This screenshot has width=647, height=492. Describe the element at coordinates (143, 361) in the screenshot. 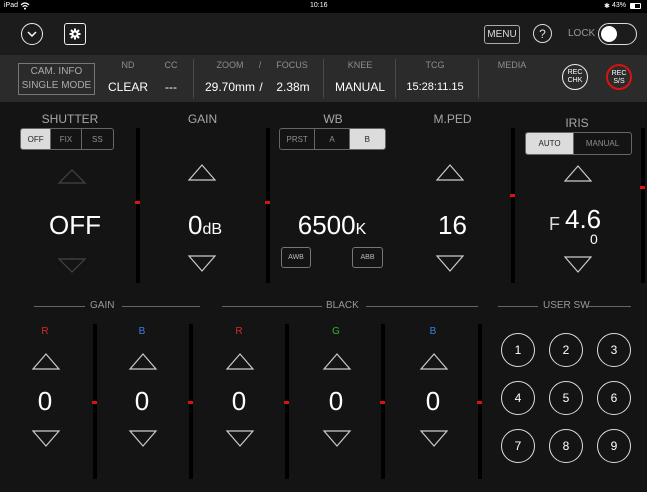

I see `gain-b-up-arrow-icon` at that location.